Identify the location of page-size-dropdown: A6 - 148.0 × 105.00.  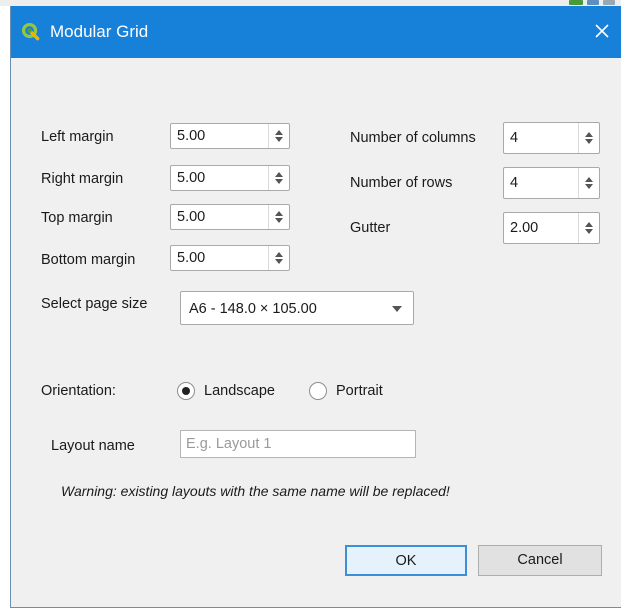
(297, 308).